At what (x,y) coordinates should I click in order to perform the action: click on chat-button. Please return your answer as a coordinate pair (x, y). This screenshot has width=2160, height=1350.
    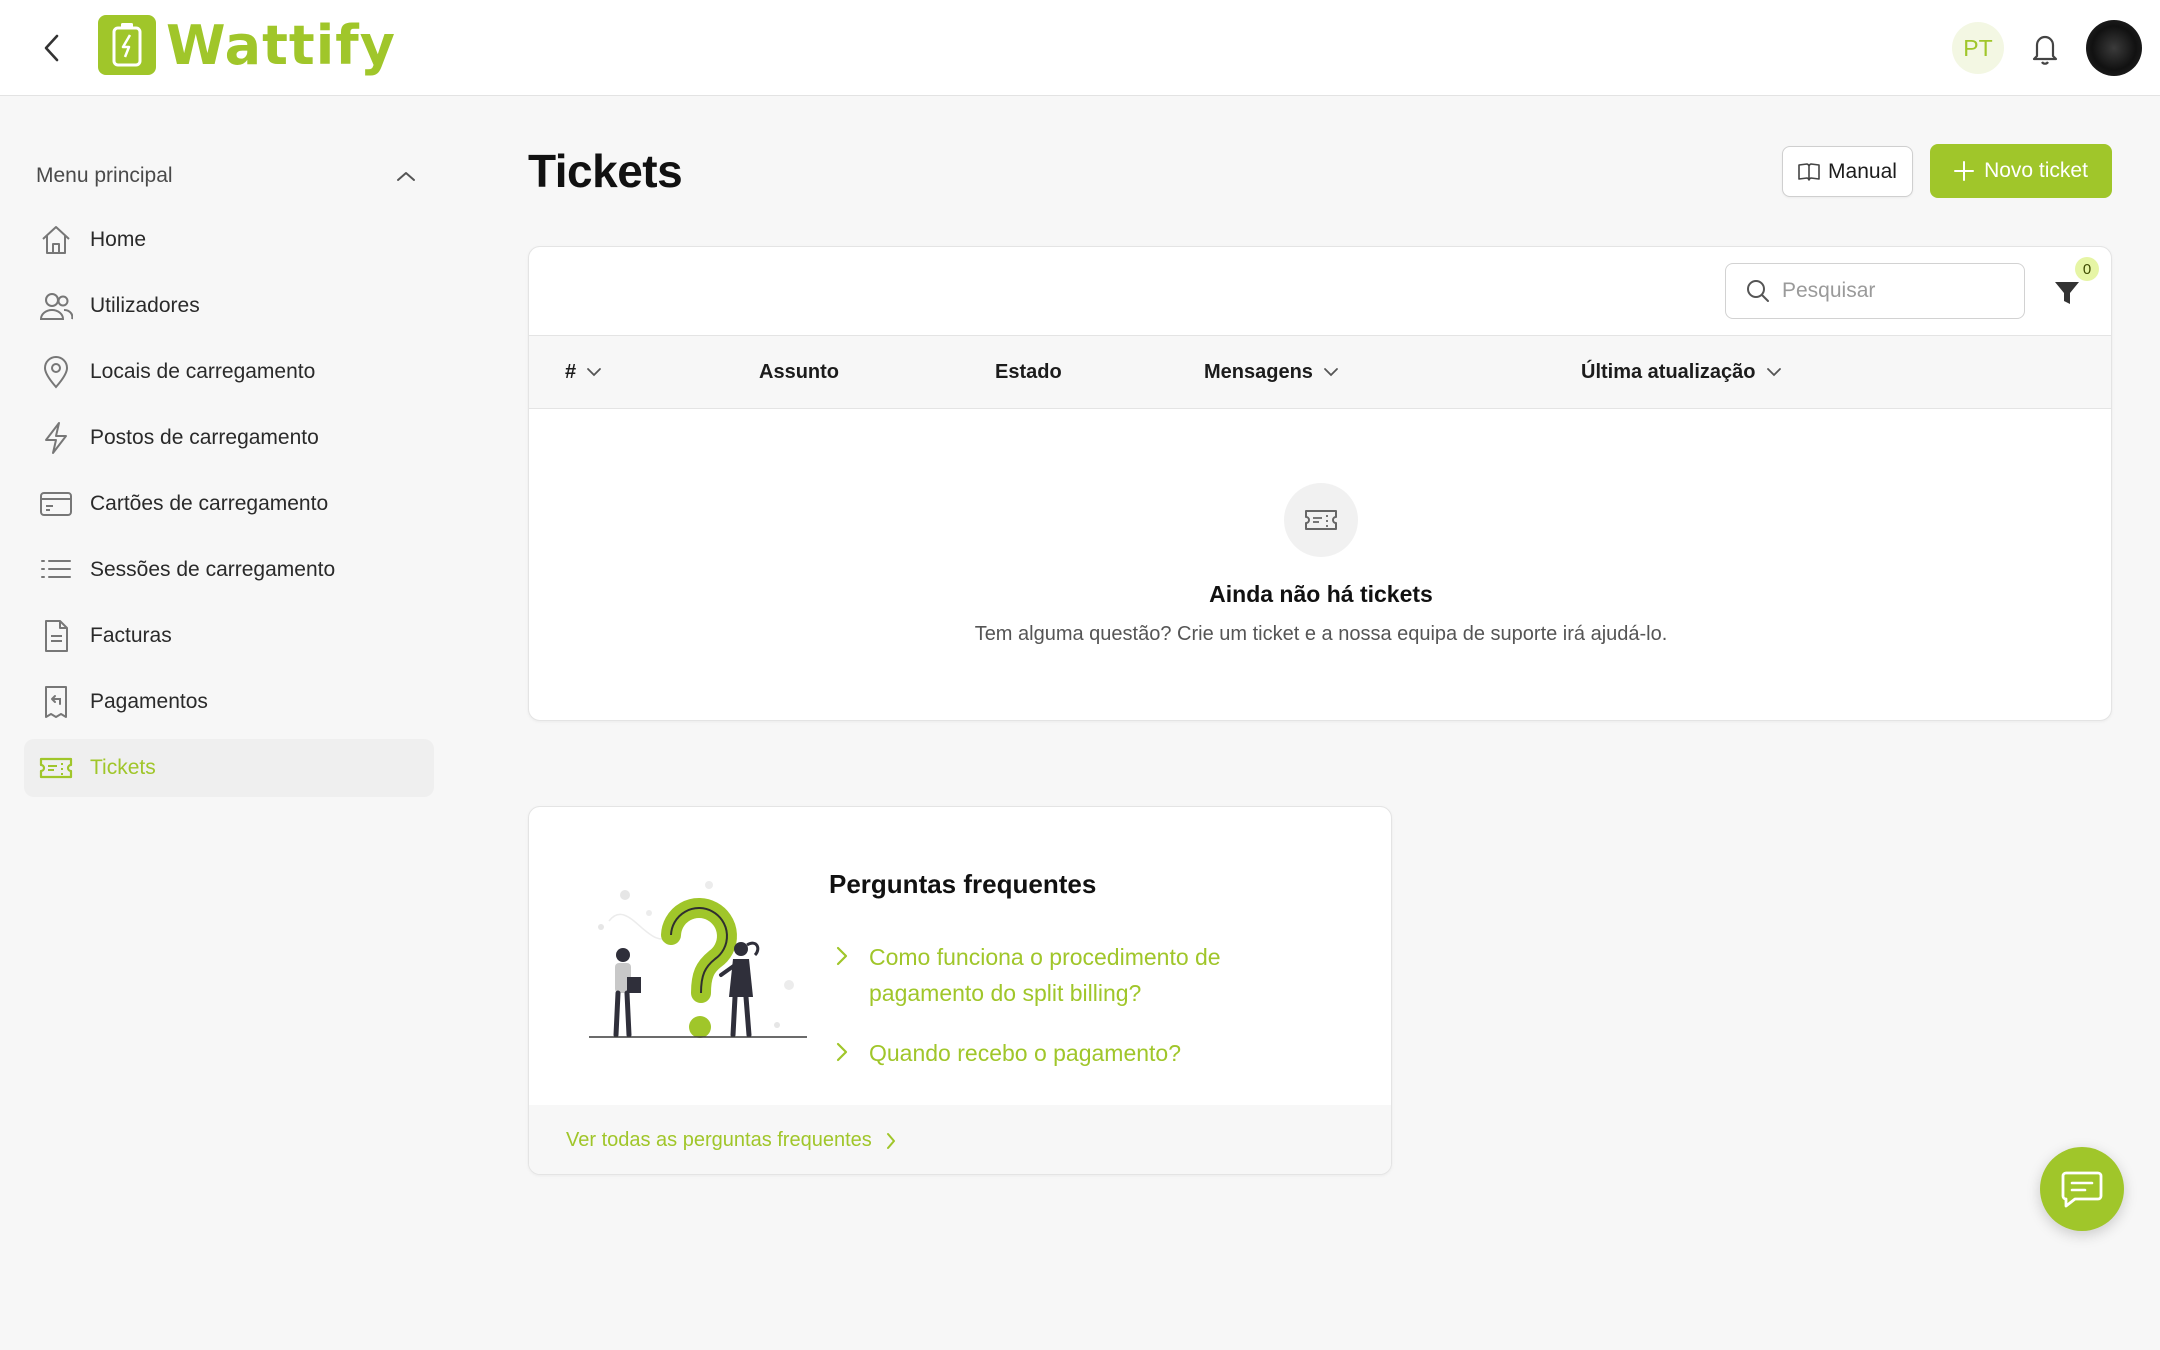
    Looking at the image, I should click on (2082, 1189).